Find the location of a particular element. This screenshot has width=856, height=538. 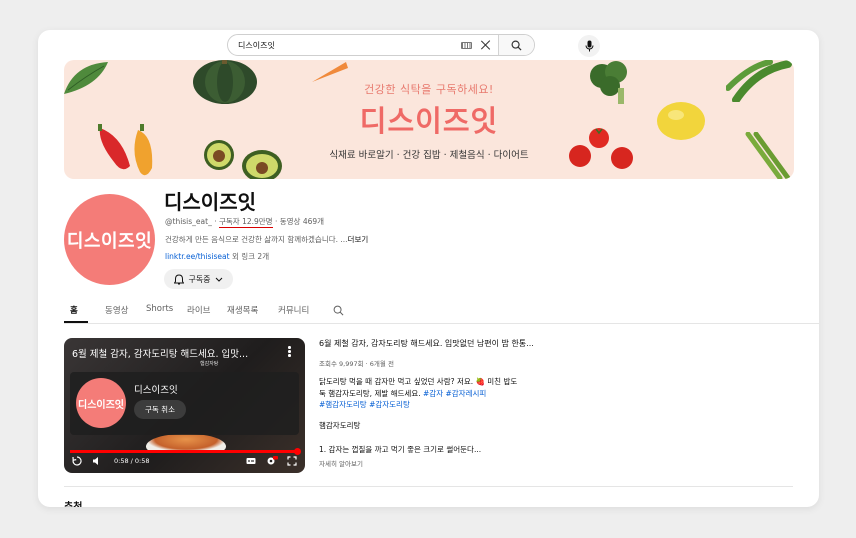

voice-search-button is located at coordinates (589, 46).